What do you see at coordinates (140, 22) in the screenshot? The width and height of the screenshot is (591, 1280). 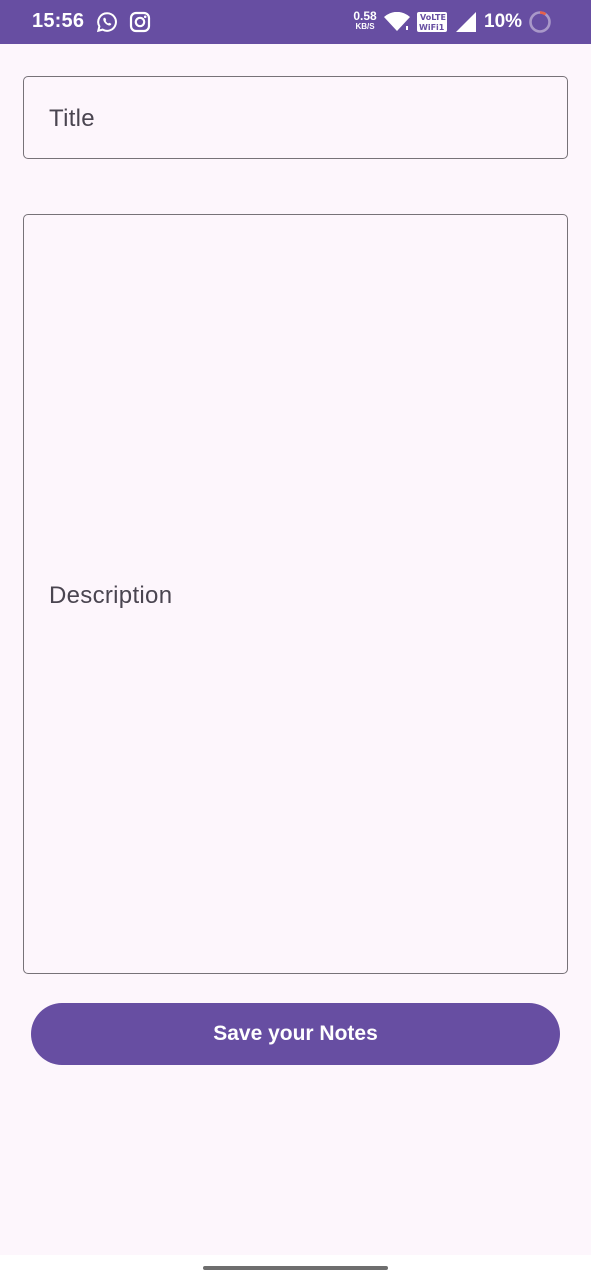 I see `instagram-icon` at bounding box center [140, 22].